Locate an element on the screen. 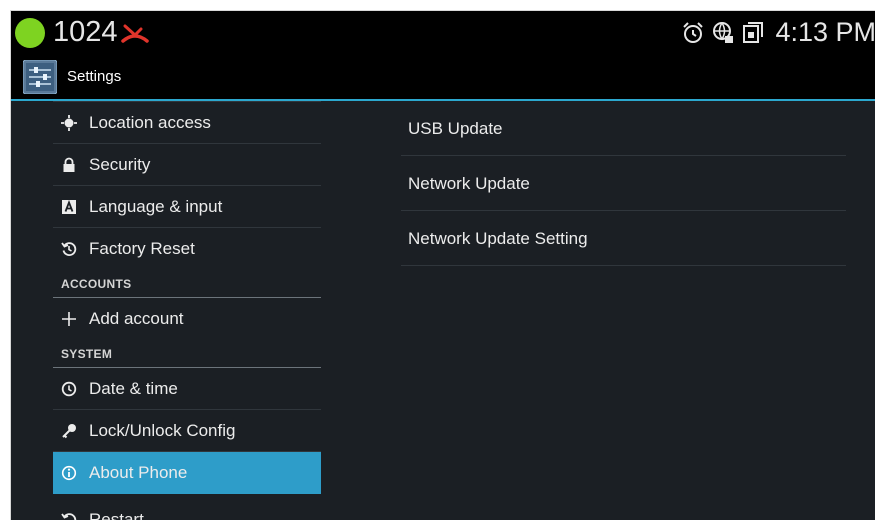  network-globe-icon is located at coordinates (723, 32).